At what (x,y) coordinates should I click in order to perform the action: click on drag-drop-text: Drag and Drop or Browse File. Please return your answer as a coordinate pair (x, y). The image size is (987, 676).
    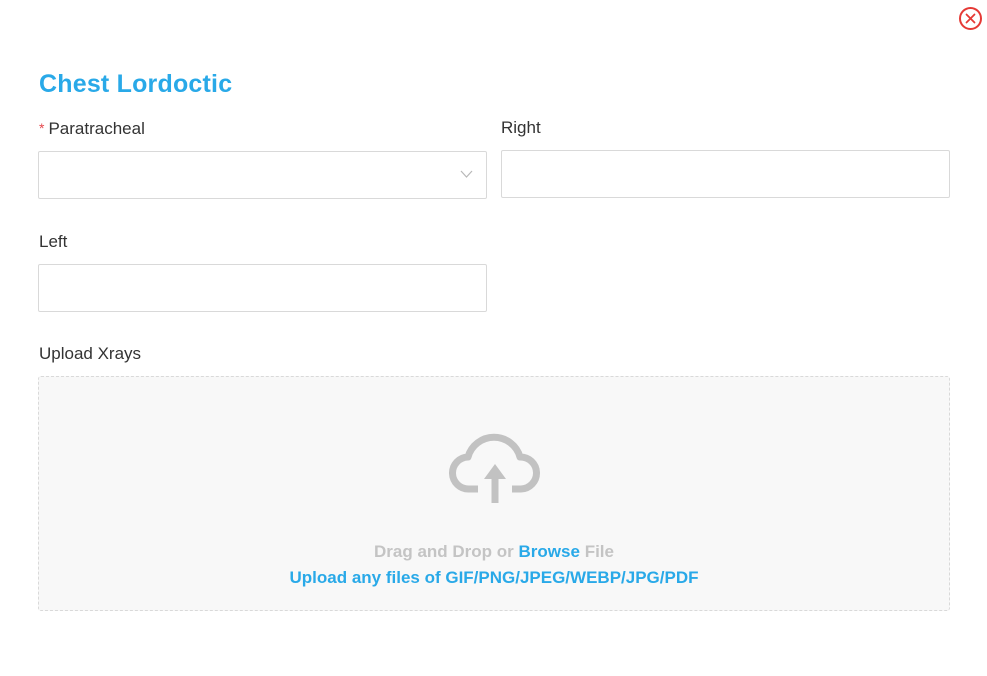
    Looking at the image, I should click on (494, 552).